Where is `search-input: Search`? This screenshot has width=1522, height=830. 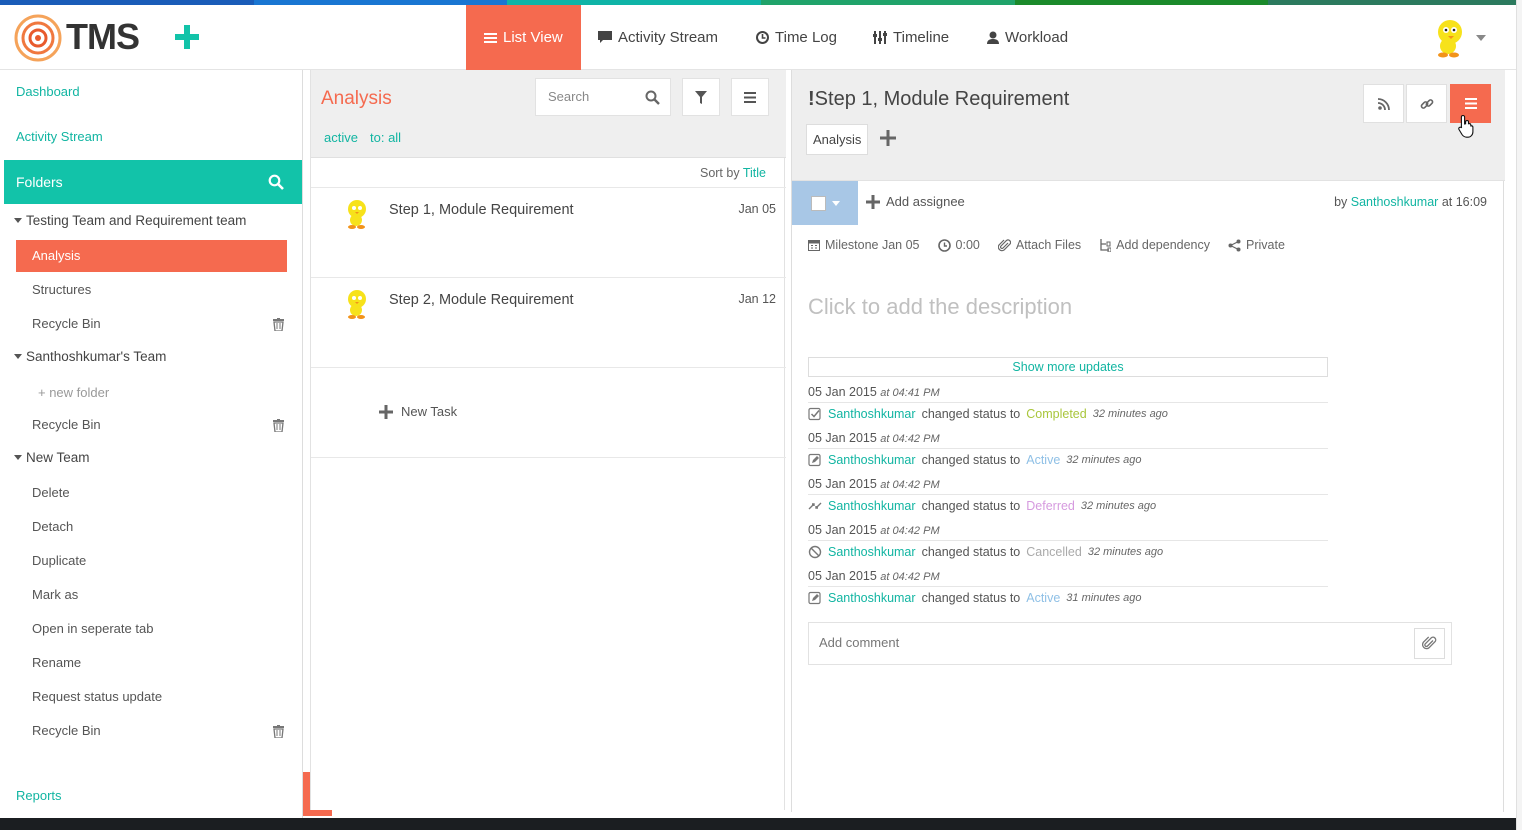
search-input: Search is located at coordinates (603, 97).